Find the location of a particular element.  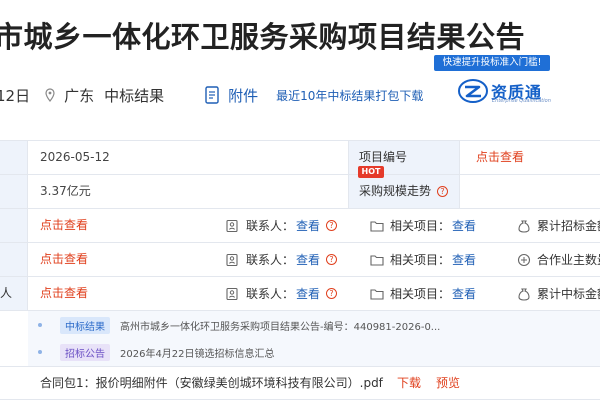

meta-row: 12日 广东 中标结果 附件 最近10年中标结果打包下载 is located at coordinates (211, 95).